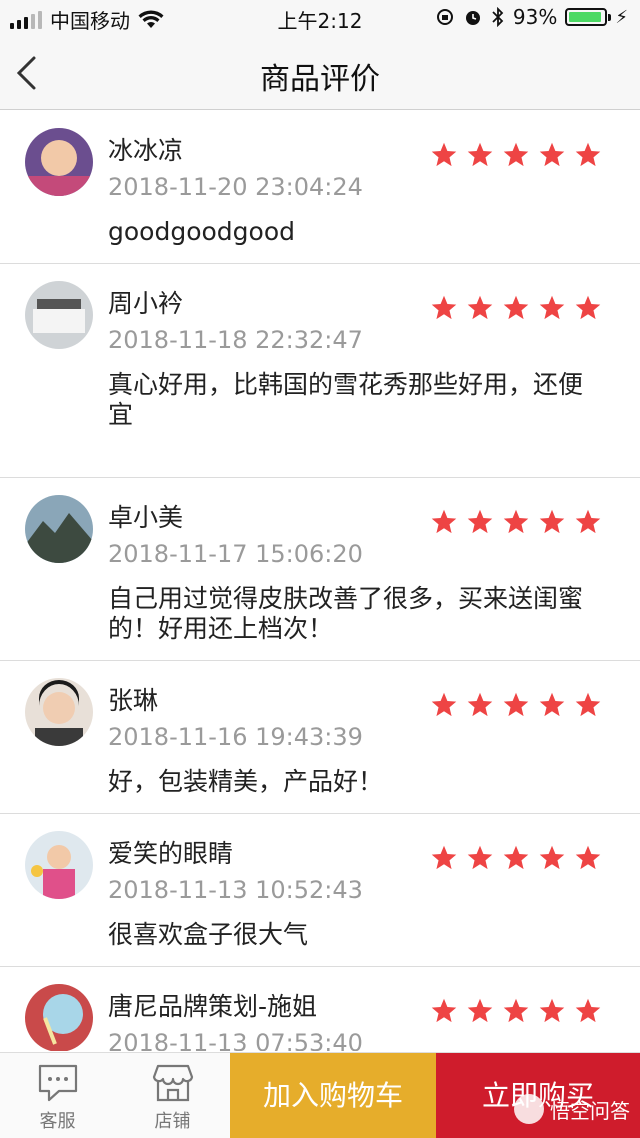  Describe the element at coordinates (57, 1121) in the screenshot. I see `customer-service-label: 客服` at that location.